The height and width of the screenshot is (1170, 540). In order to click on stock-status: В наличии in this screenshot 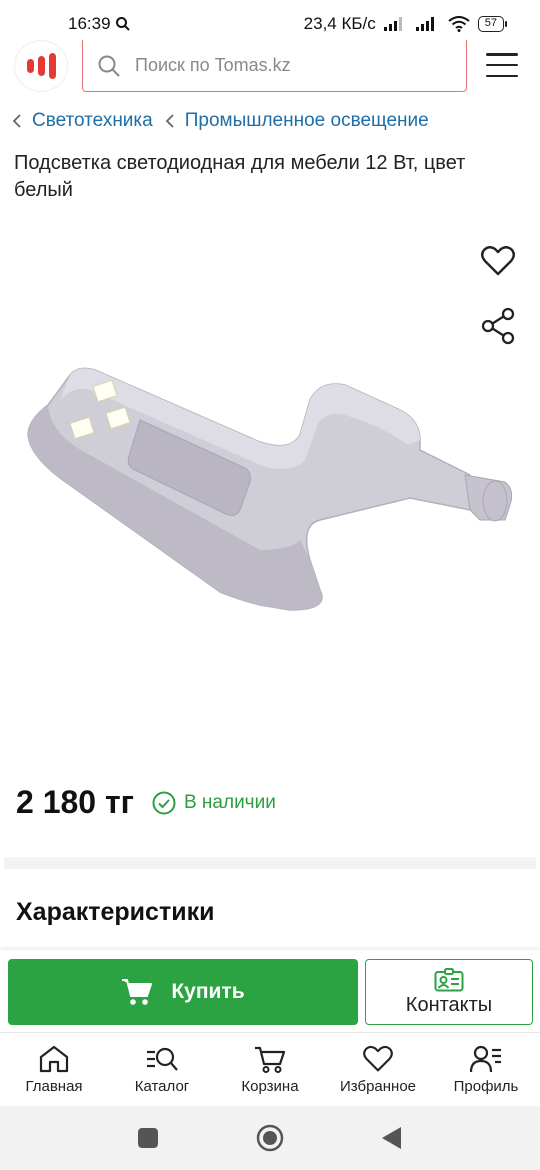, I will do `click(214, 803)`.